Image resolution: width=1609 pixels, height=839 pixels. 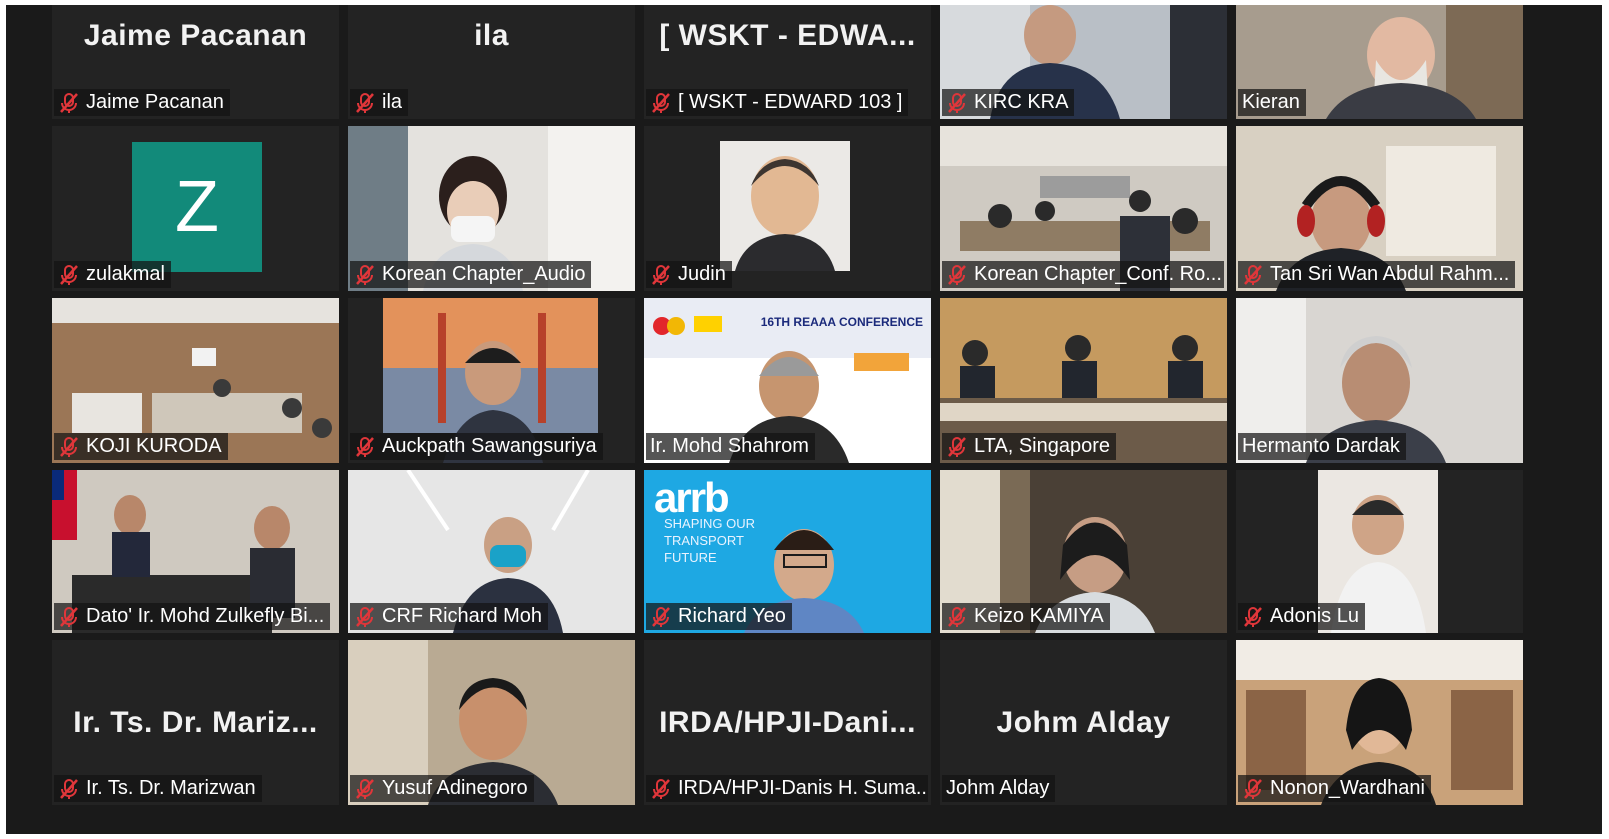 I want to click on participant-display-name: Johm Alday, so click(x=1083, y=722).